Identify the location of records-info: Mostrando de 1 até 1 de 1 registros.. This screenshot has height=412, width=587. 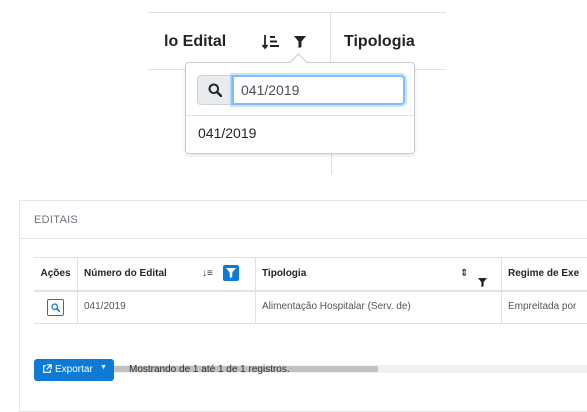
(209, 369).